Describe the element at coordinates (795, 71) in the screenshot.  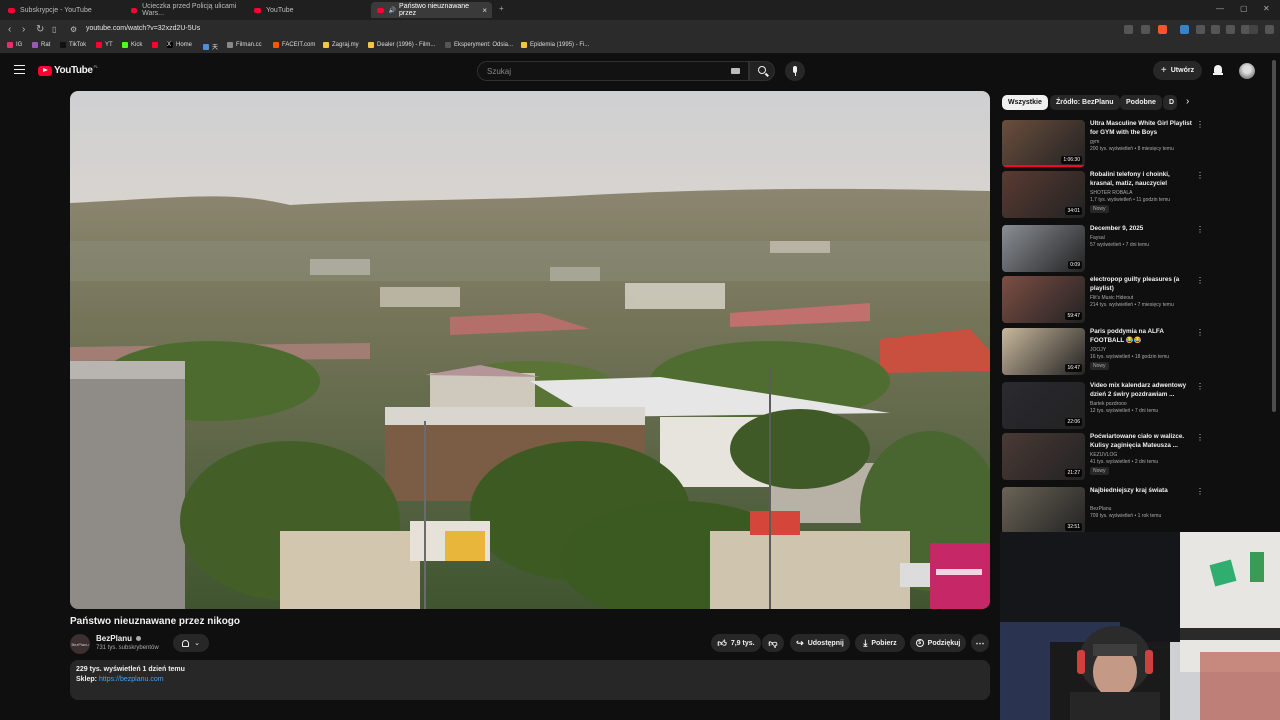
I see `voice-search-button` at that location.